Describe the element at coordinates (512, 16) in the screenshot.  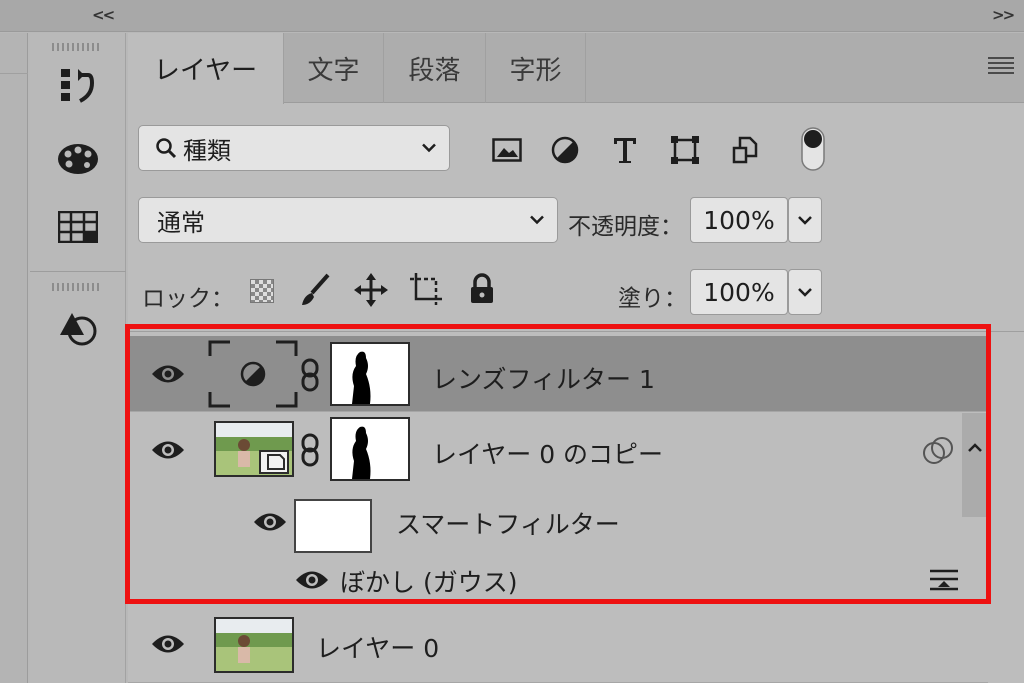
I see `panel-dock-topbar` at that location.